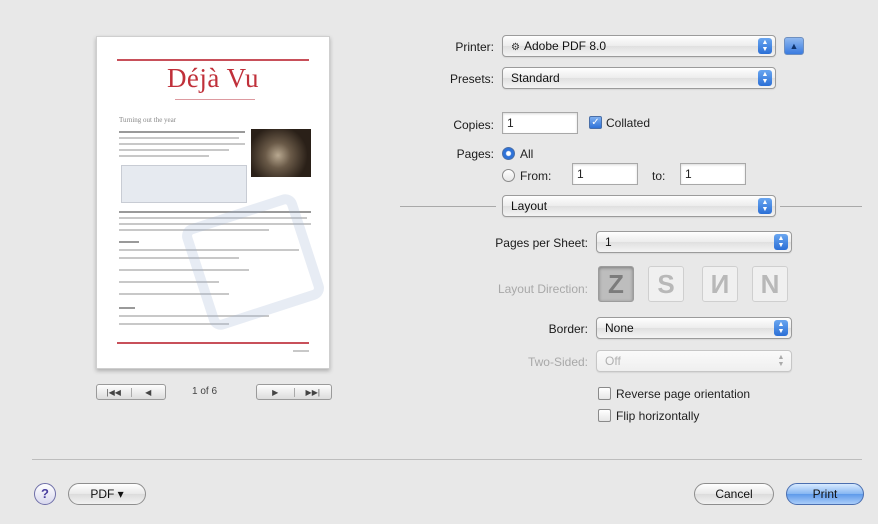 This screenshot has height=524, width=878. Describe the element at coordinates (508, 153) in the screenshot. I see `pages-all-radio` at that location.